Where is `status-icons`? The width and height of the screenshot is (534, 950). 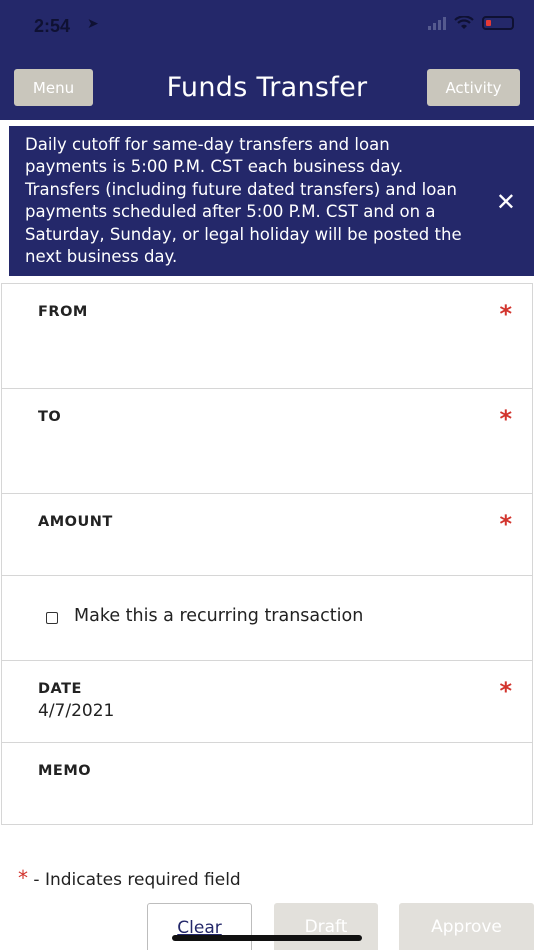 status-icons is located at coordinates (471, 23).